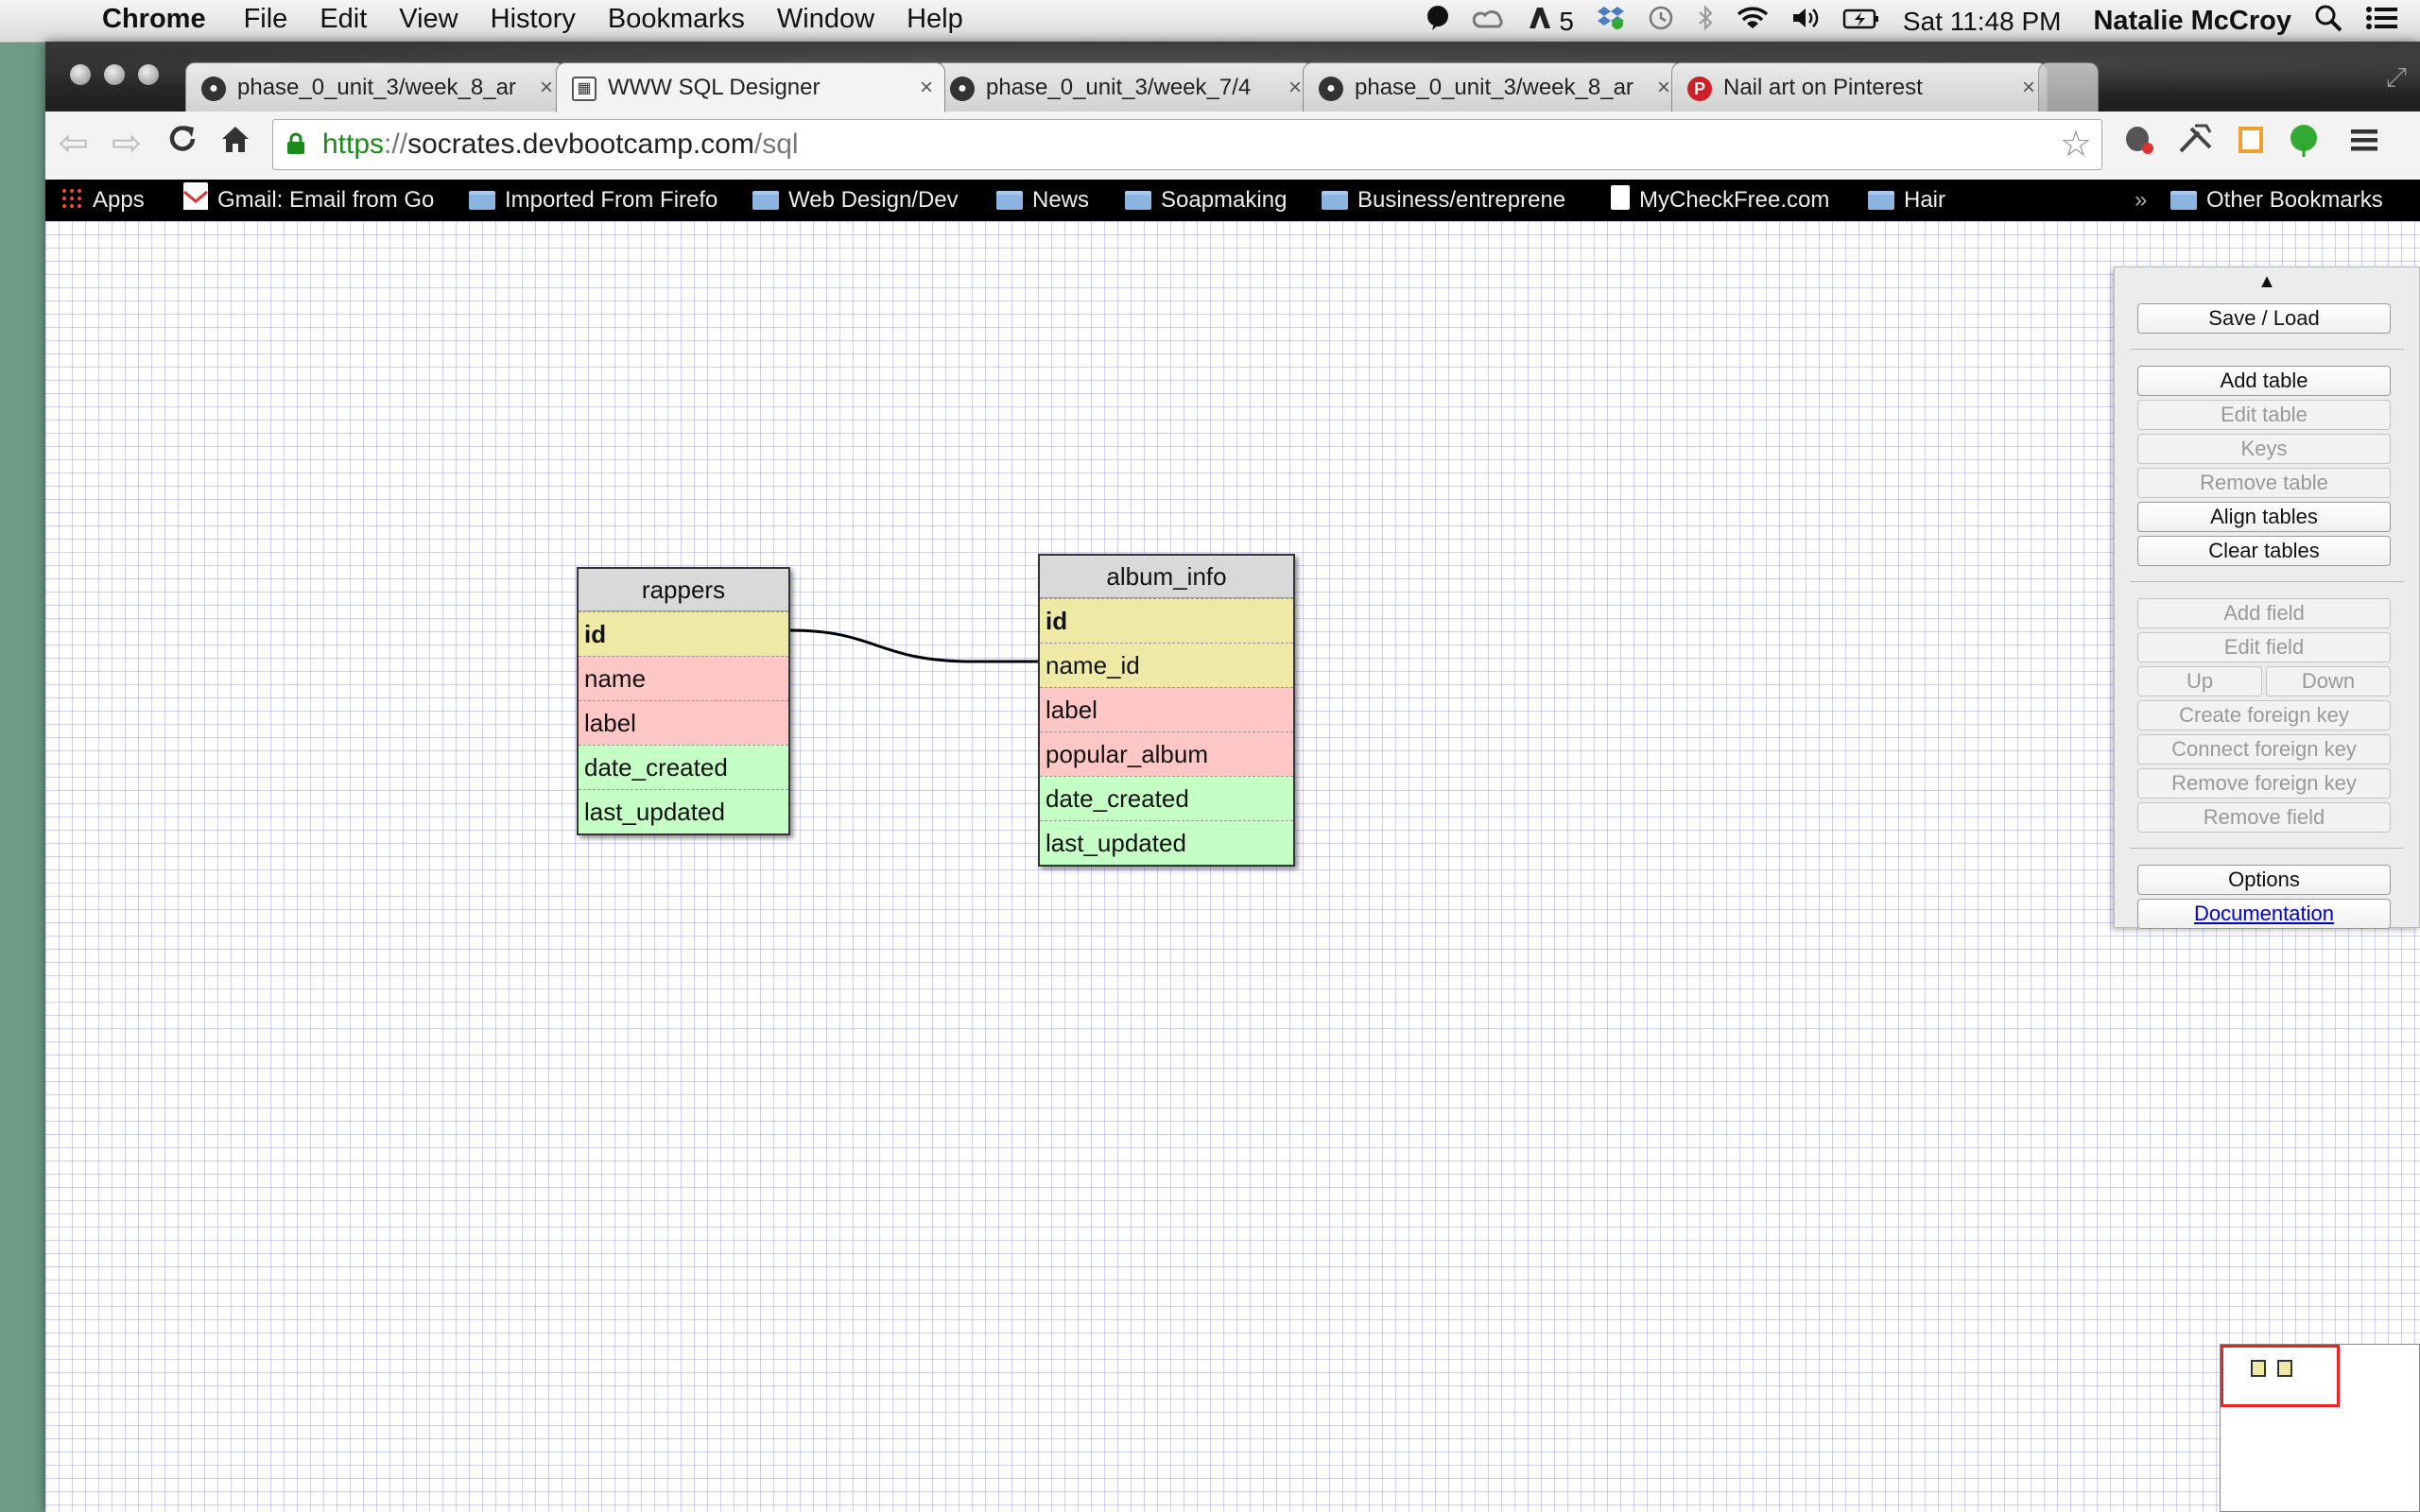 This screenshot has height=1512, width=2420. I want to click on add-table-button: Add table, so click(2264, 381).